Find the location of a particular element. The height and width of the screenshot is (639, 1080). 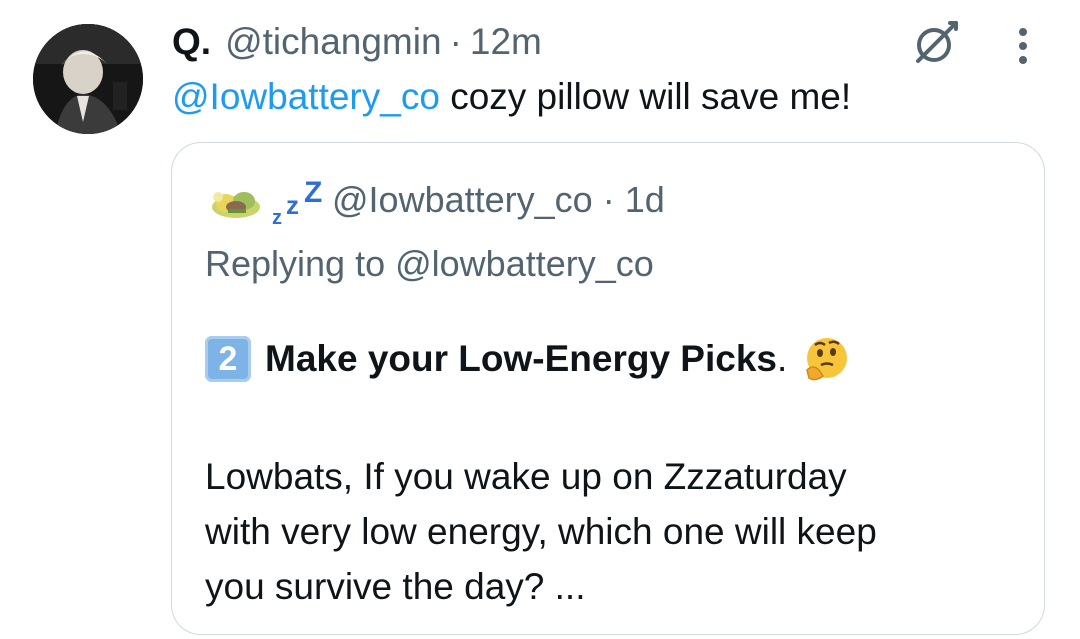

handle: @tichangmin is located at coordinates (333, 42).